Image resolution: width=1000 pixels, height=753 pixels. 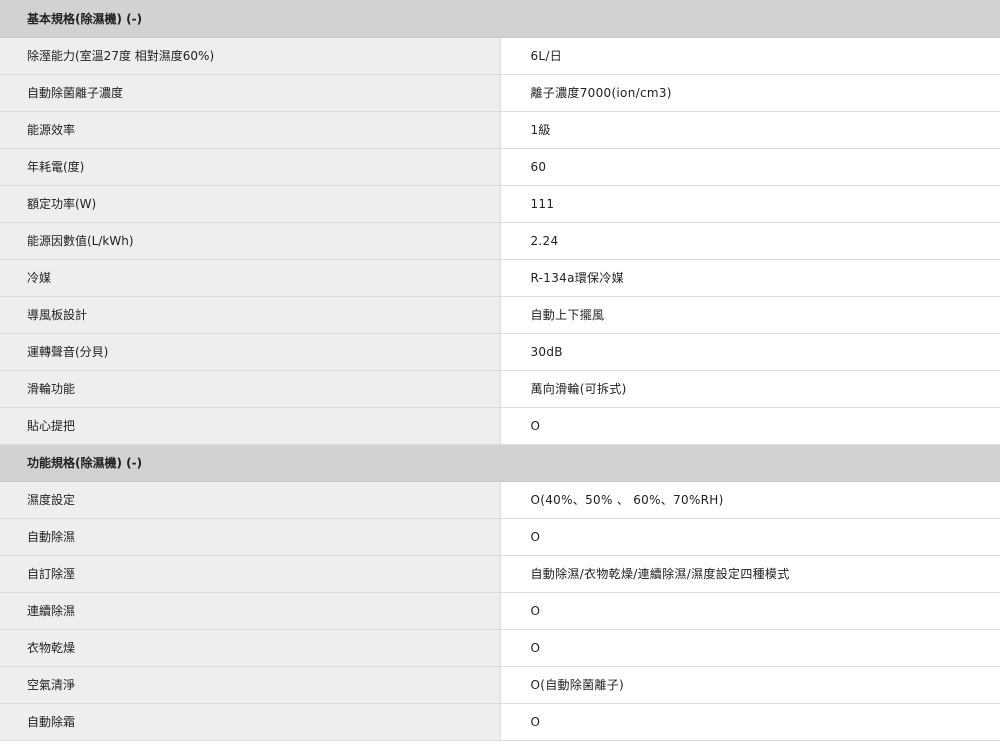 I want to click on spec-row: 空氣清淨 O(自動除菌離子), so click(x=500, y=685).